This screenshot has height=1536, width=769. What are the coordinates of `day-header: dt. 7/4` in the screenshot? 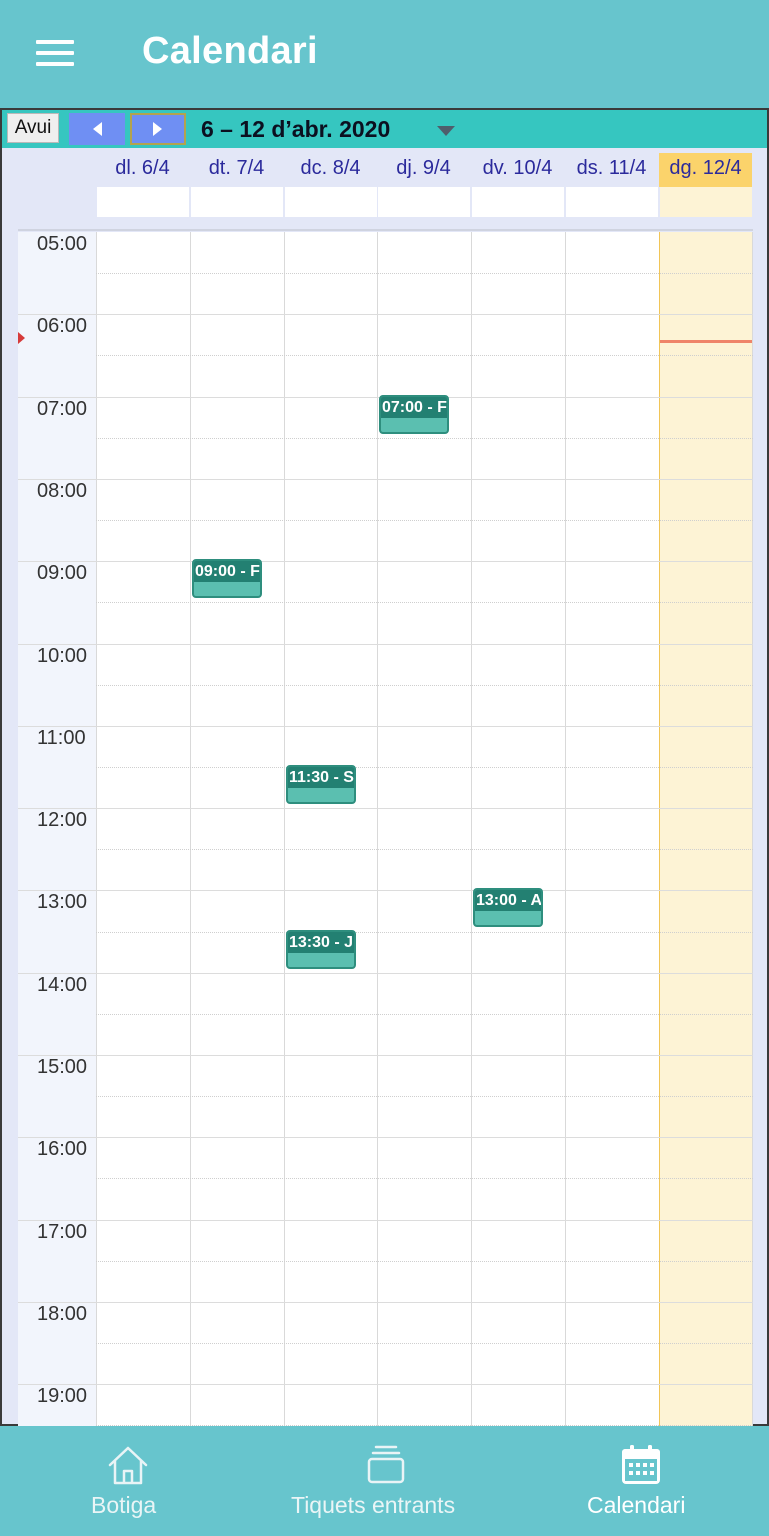 It's located at (236, 170).